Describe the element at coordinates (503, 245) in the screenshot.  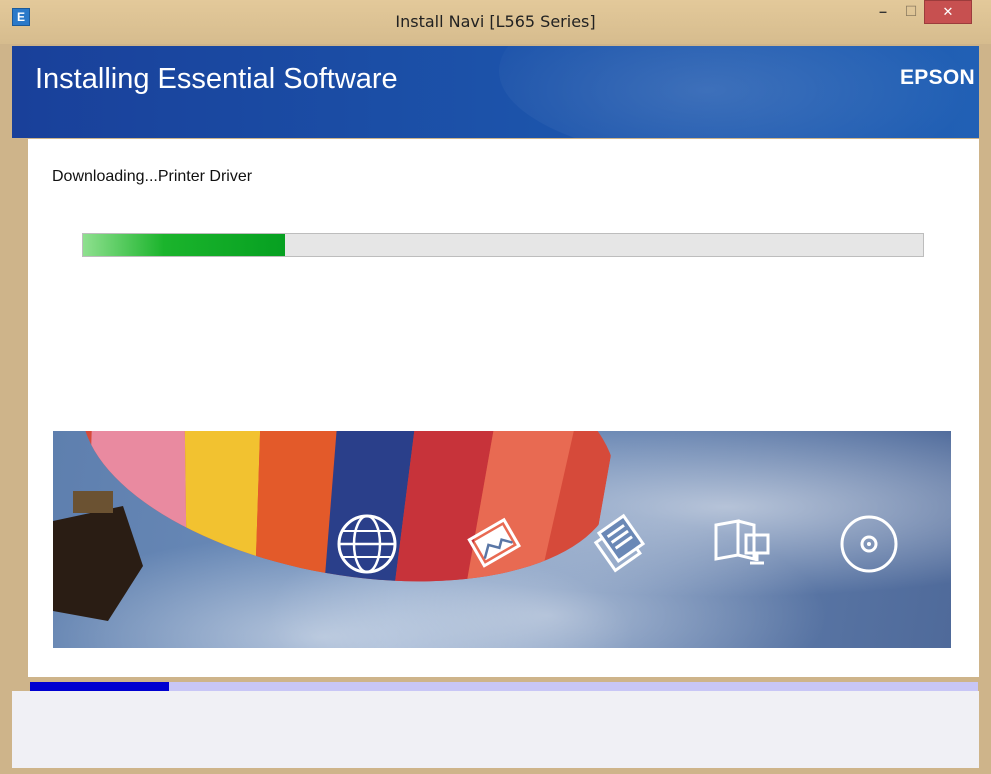
I see `download-progress-bar` at that location.